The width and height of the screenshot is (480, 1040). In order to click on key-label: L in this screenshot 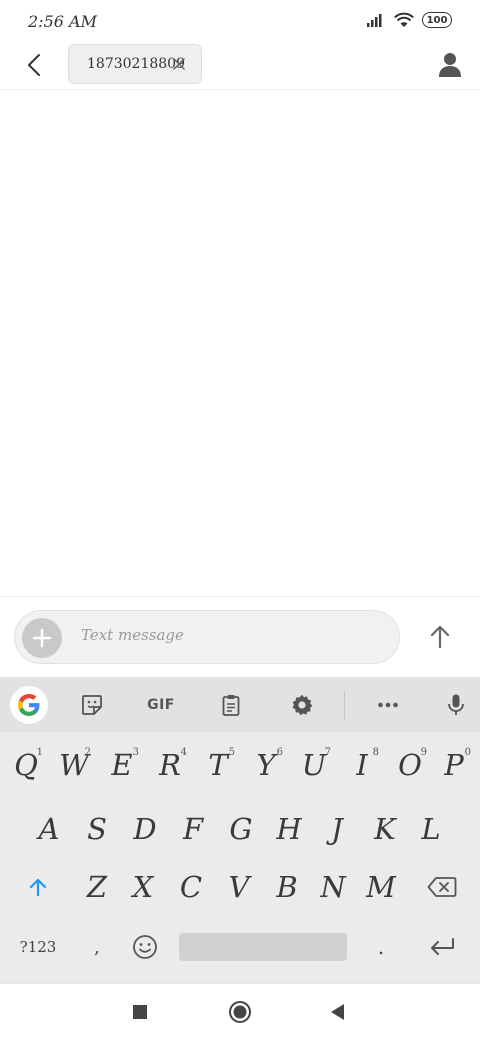, I will do `click(431, 829)`.